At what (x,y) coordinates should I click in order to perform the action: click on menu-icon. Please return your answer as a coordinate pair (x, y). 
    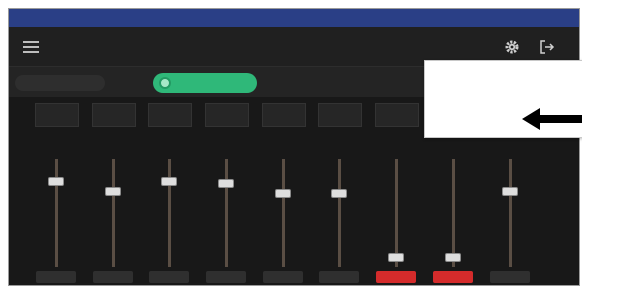
    Looking at the image, I should click on (31, 47).